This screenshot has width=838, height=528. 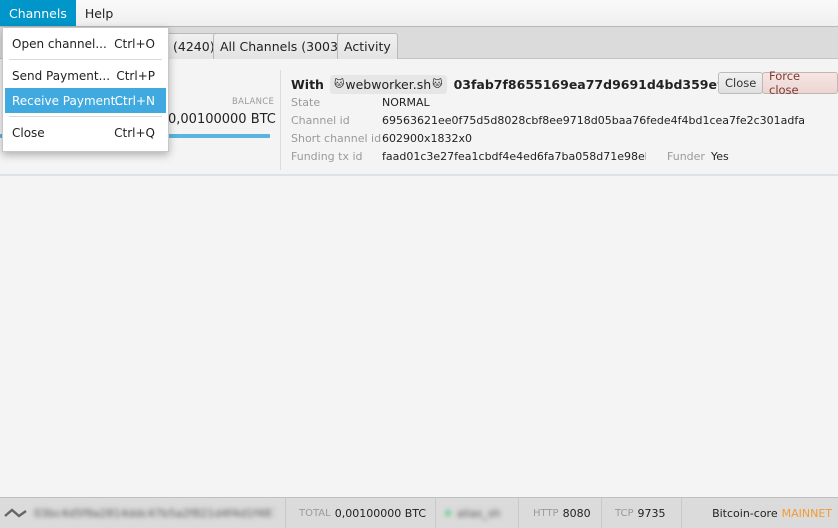 I want to click on total-value: 0,00100000 BTC, so click(x=380, y=513).